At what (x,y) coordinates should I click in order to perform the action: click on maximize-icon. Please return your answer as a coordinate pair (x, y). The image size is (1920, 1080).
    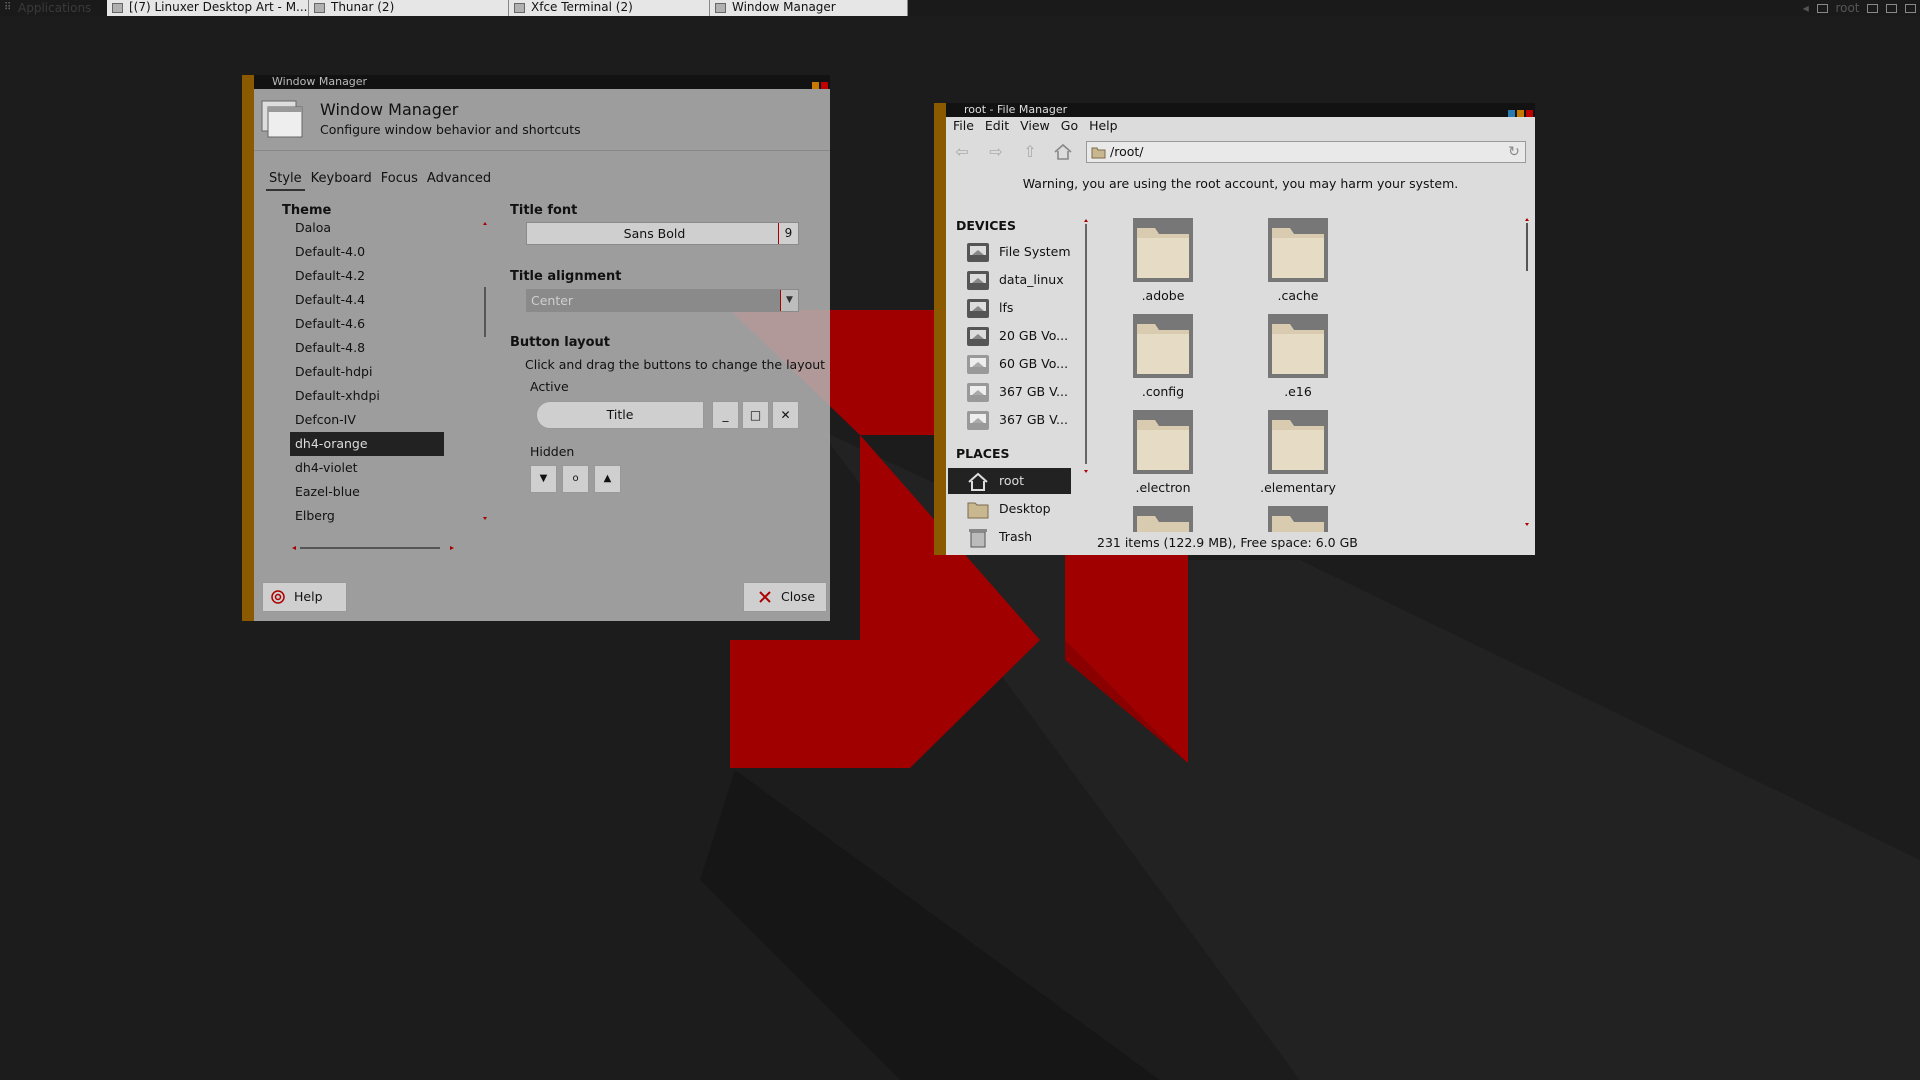
    Looking at the image, I should click on (1520, 113).